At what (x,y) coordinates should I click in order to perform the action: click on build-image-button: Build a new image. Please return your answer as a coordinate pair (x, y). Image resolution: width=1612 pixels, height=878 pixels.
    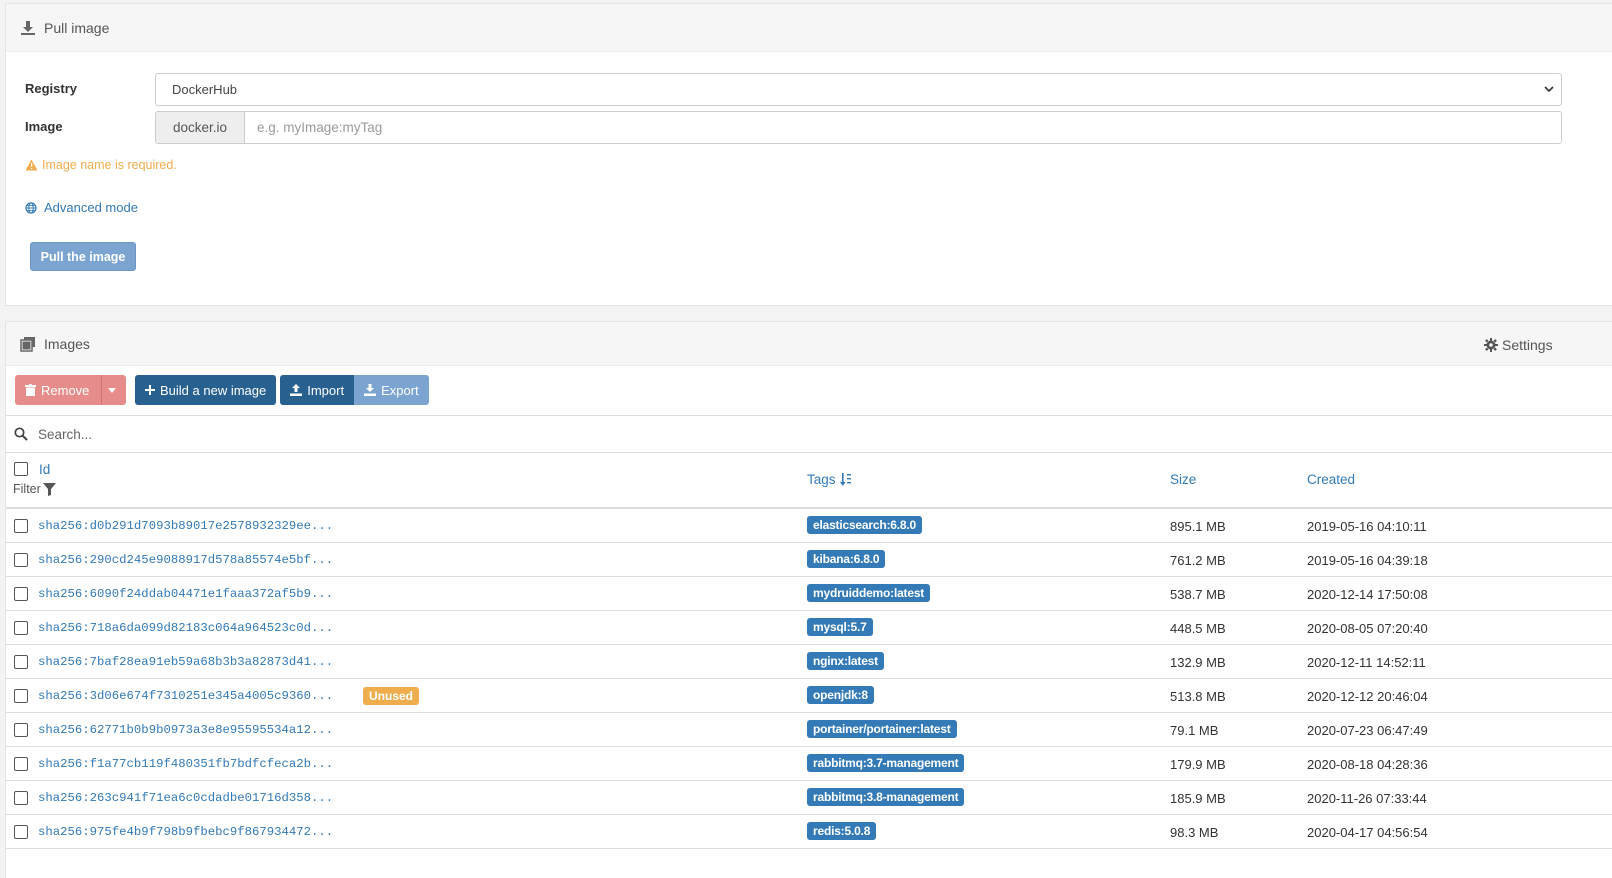
    Looking at the image, I should click on (206, 390).